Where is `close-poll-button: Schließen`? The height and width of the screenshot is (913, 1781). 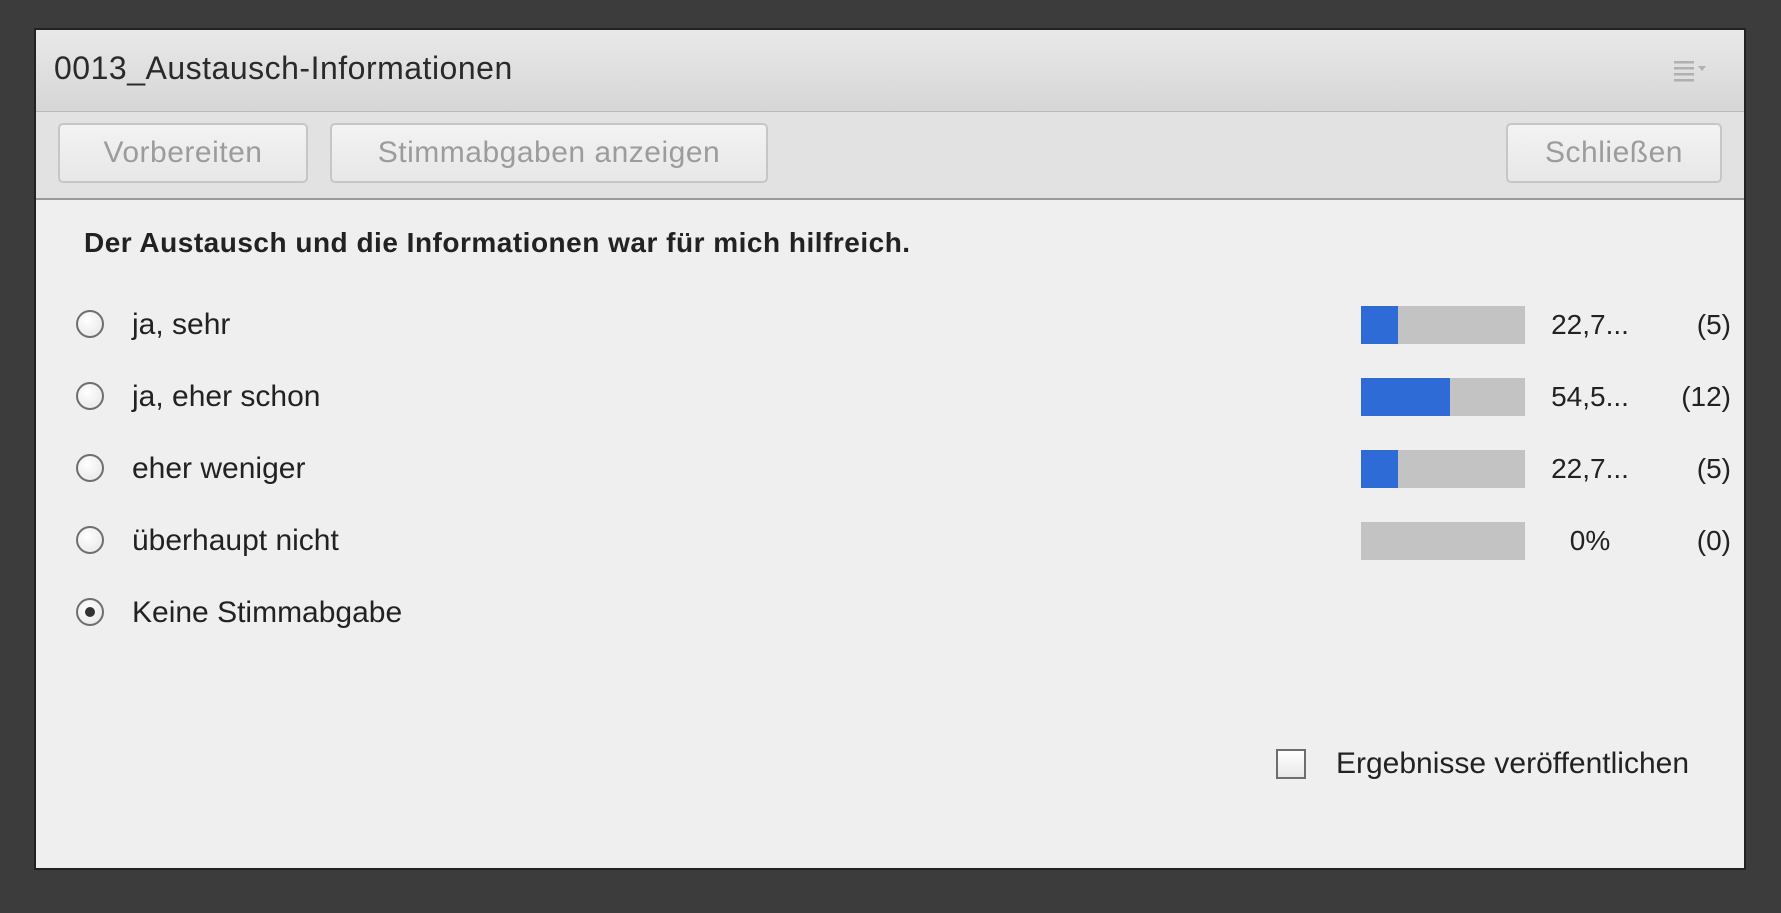
close-poll-button: Schließen is located at coordinates (1614, 153).